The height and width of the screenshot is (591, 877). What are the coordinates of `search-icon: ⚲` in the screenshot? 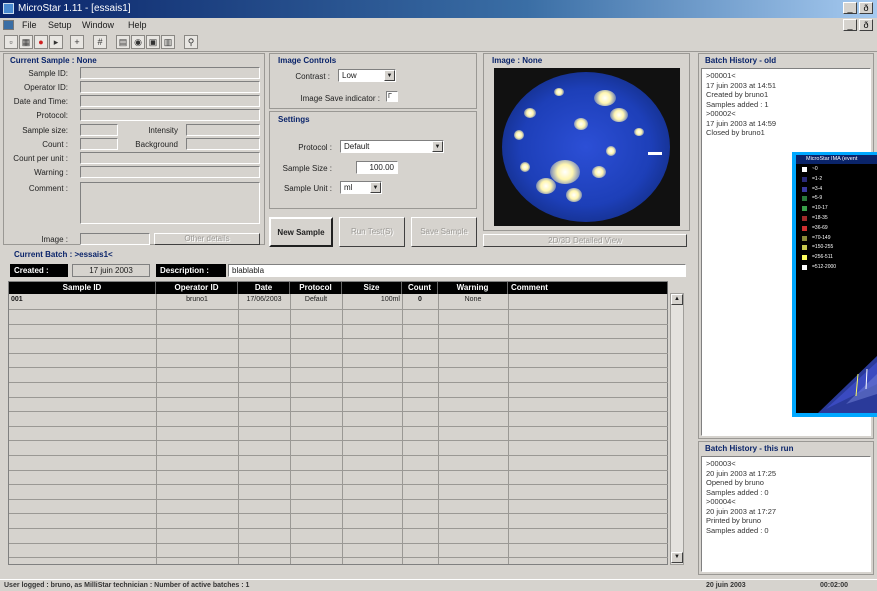 It's located at (191, 42).